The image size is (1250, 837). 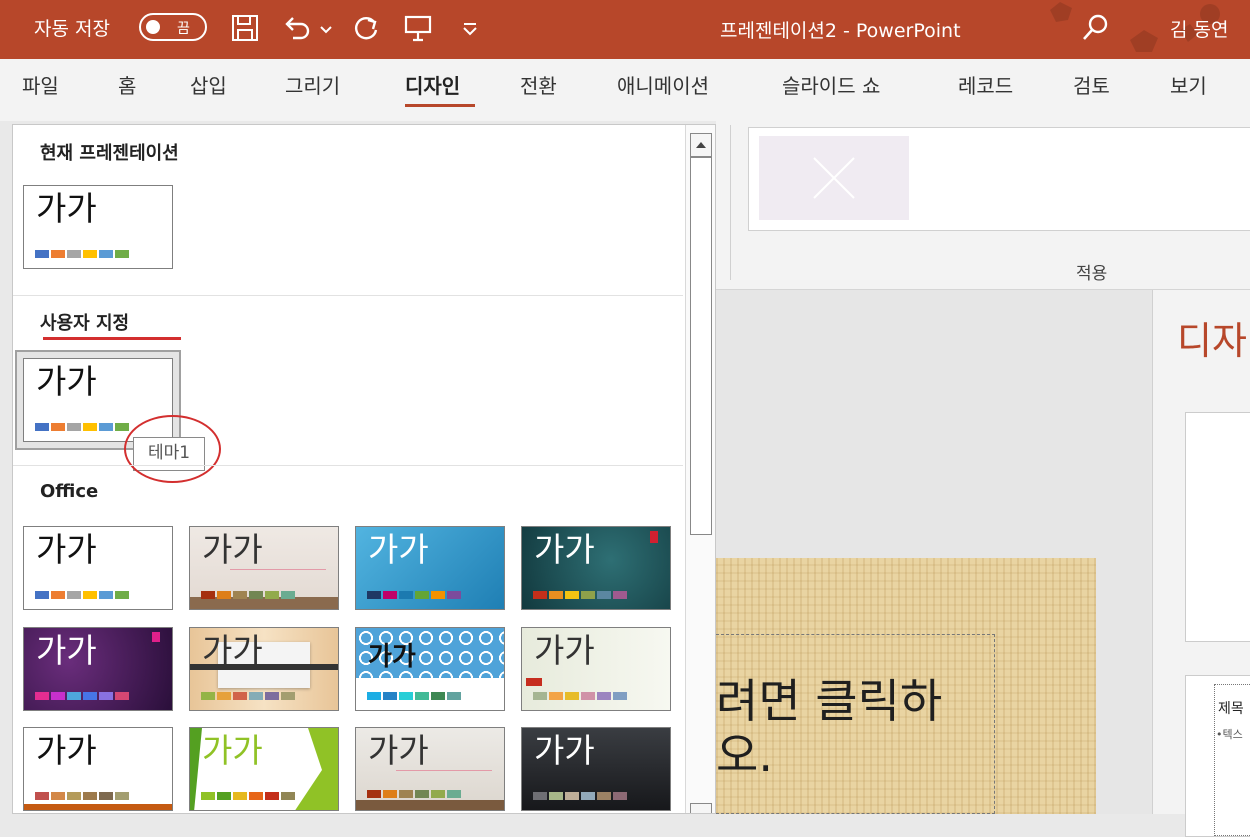 I want to click on title-text-line2: 오., so click(x=744, y=755).